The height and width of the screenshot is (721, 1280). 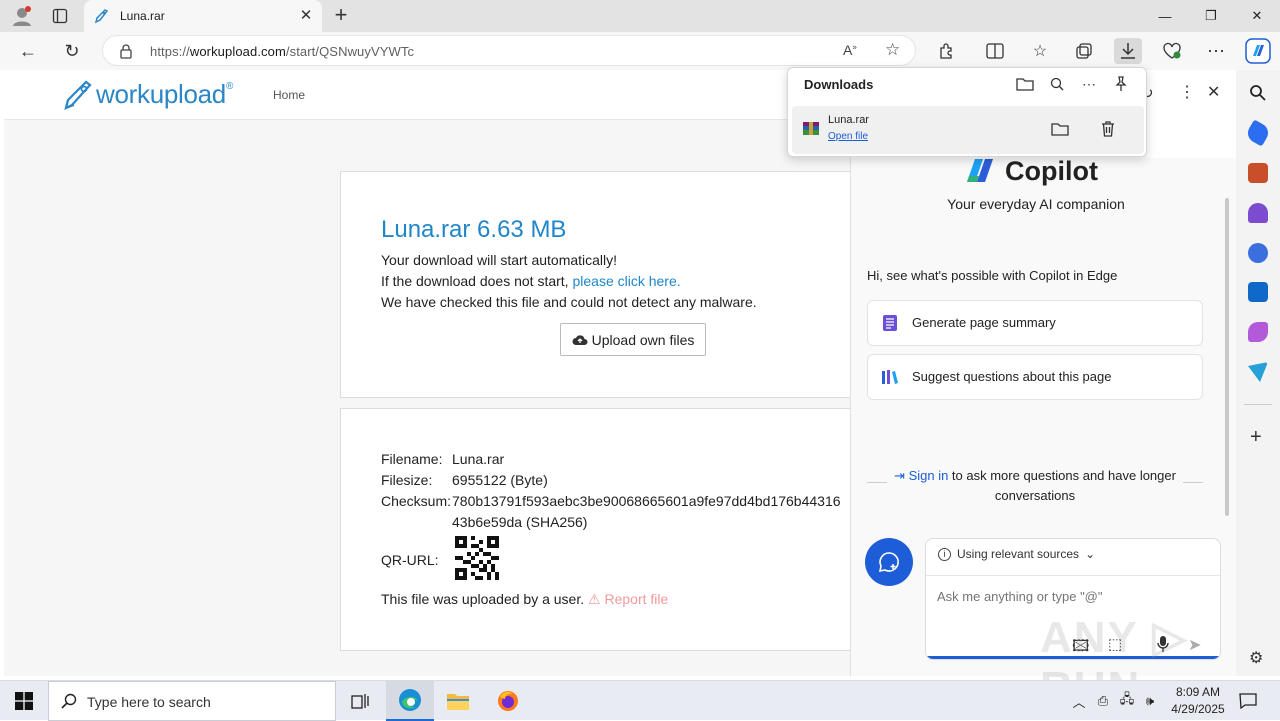 I want to click on taskbar-search-icon, so click(x=69, y=701).